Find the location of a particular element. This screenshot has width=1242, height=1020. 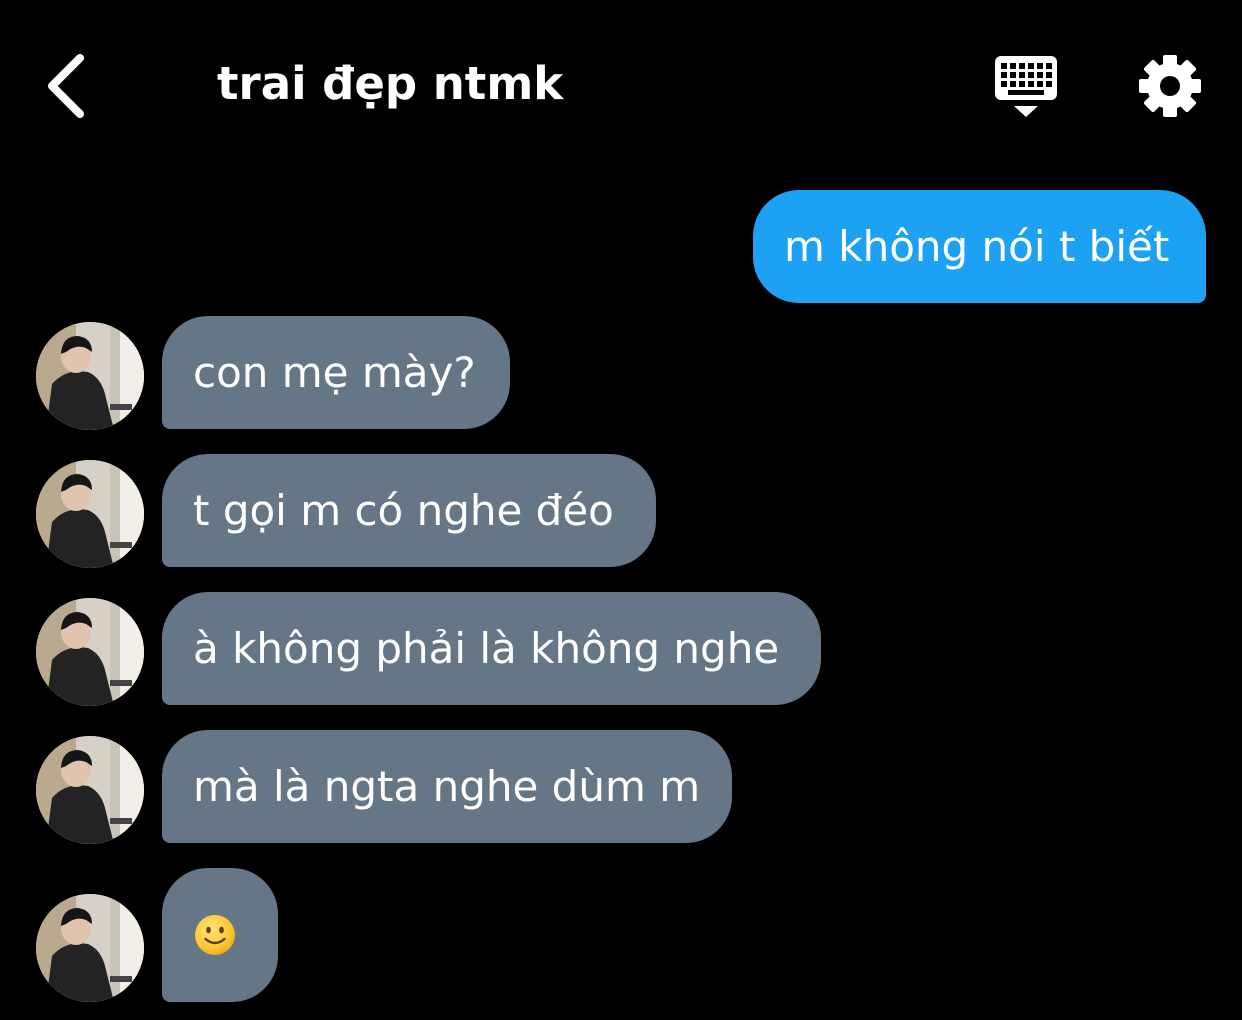

received-message-bubble: à không phải là không nghe is located at coordinates (491, 648).